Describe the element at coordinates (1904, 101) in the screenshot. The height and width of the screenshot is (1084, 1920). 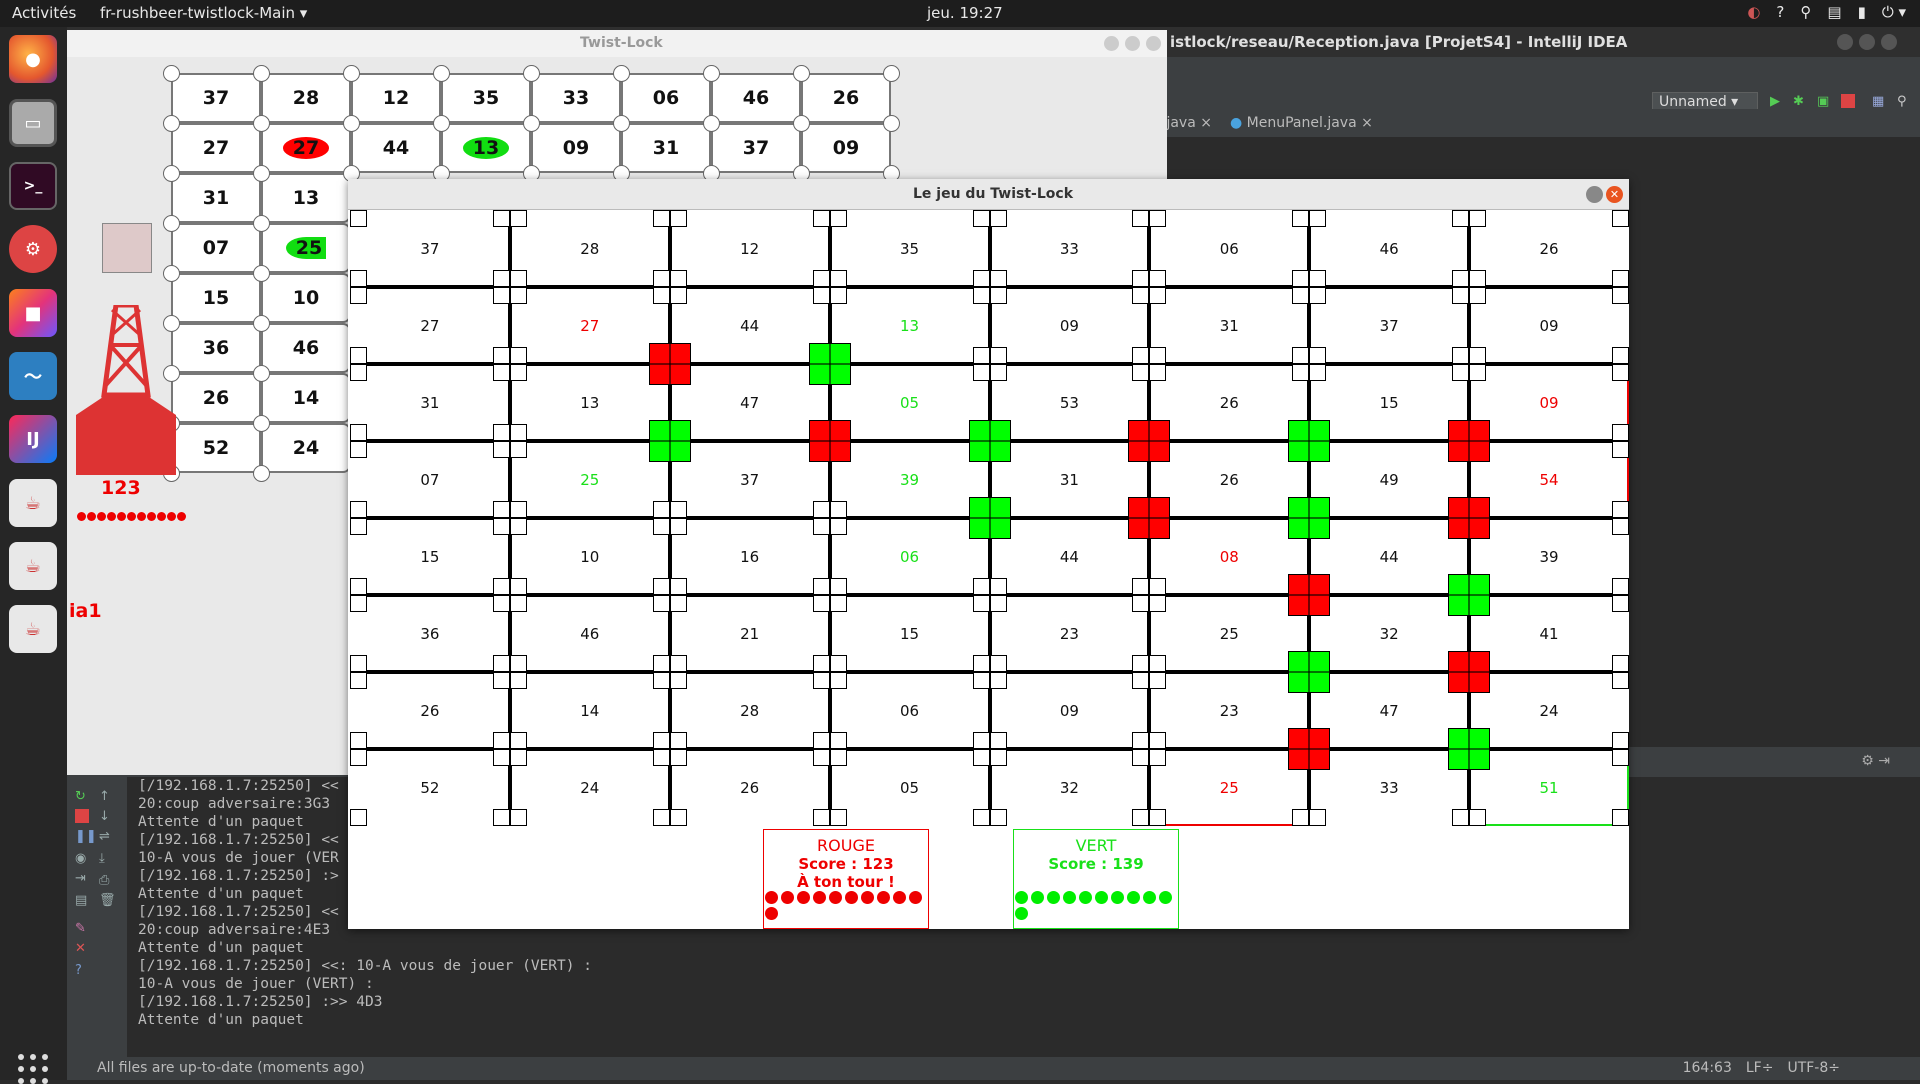
I see `search-everywhere-icon: ⚲` at that location.